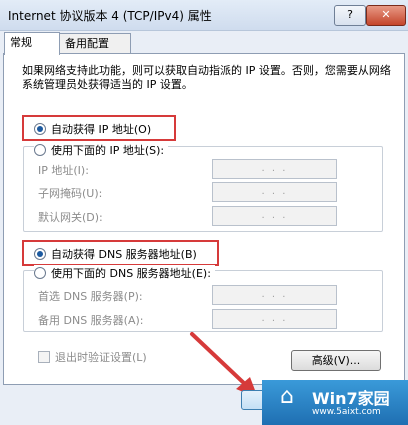  I want to click on watermark-url: www.5aixt.com, so click(346, 412).